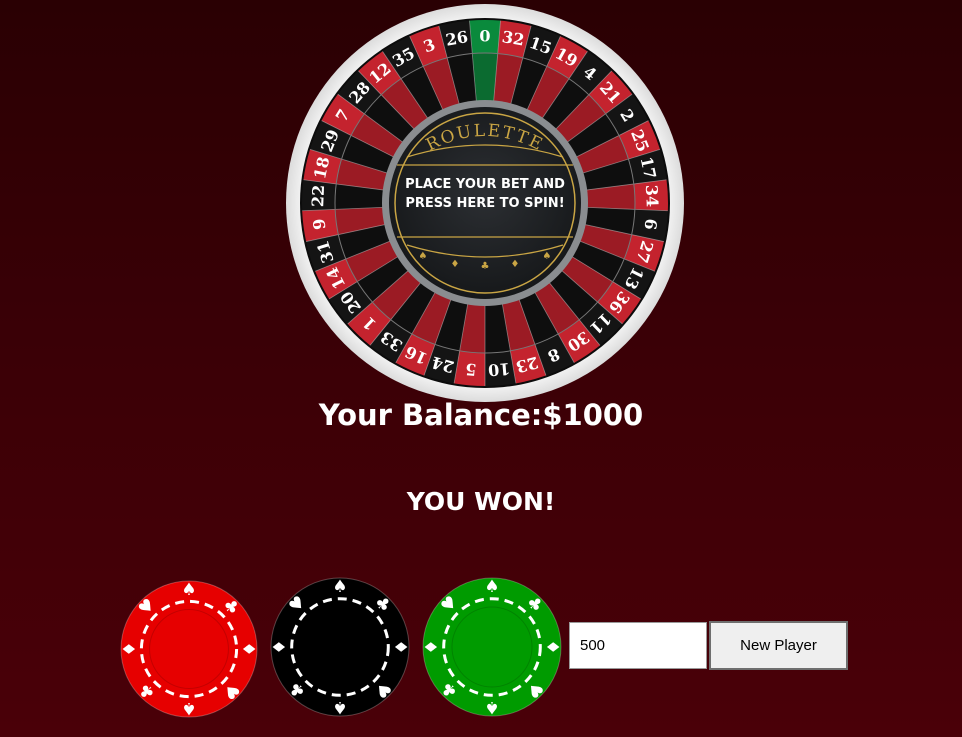  What do you see at coordinates (513, 38) in the screenshot?
I see `wheel-number-label: 32` at bounding box center [513, 38].